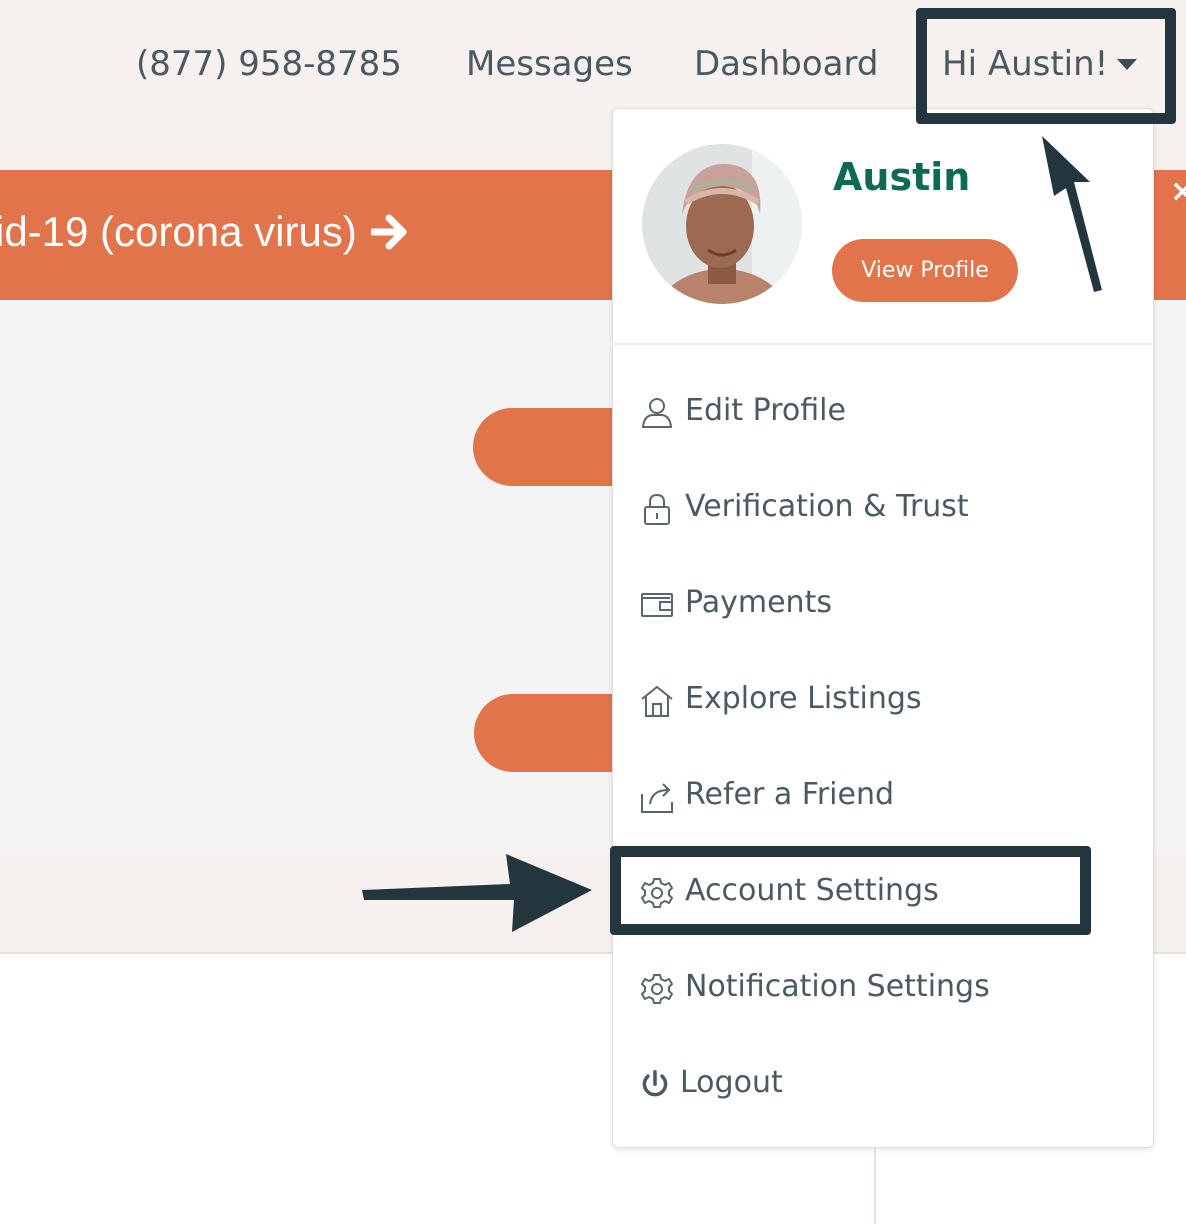 This screenshot has height=1224, width=1186. I want to click on avatar, so click(722, 224).